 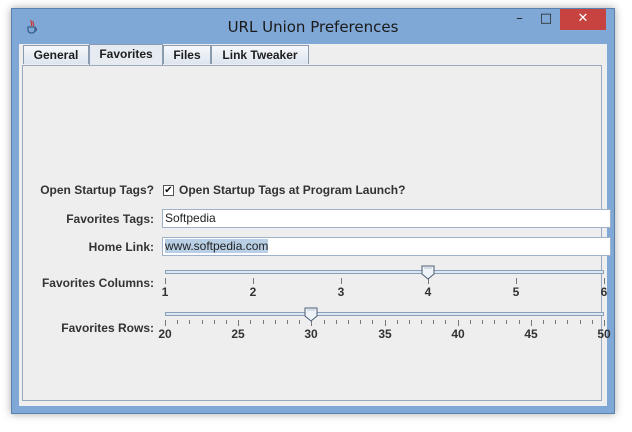 I want to click on slider-tick-label: 1, so click(x=165, y=292).